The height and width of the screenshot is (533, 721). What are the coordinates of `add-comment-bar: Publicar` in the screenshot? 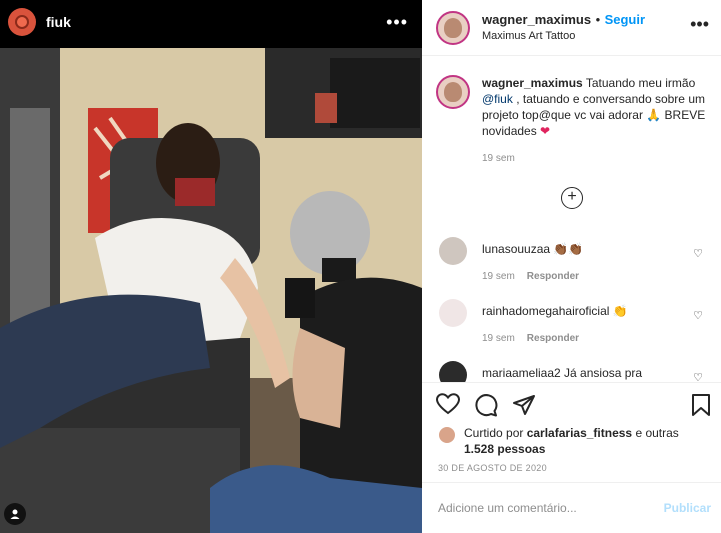 It's located at (571, 507).